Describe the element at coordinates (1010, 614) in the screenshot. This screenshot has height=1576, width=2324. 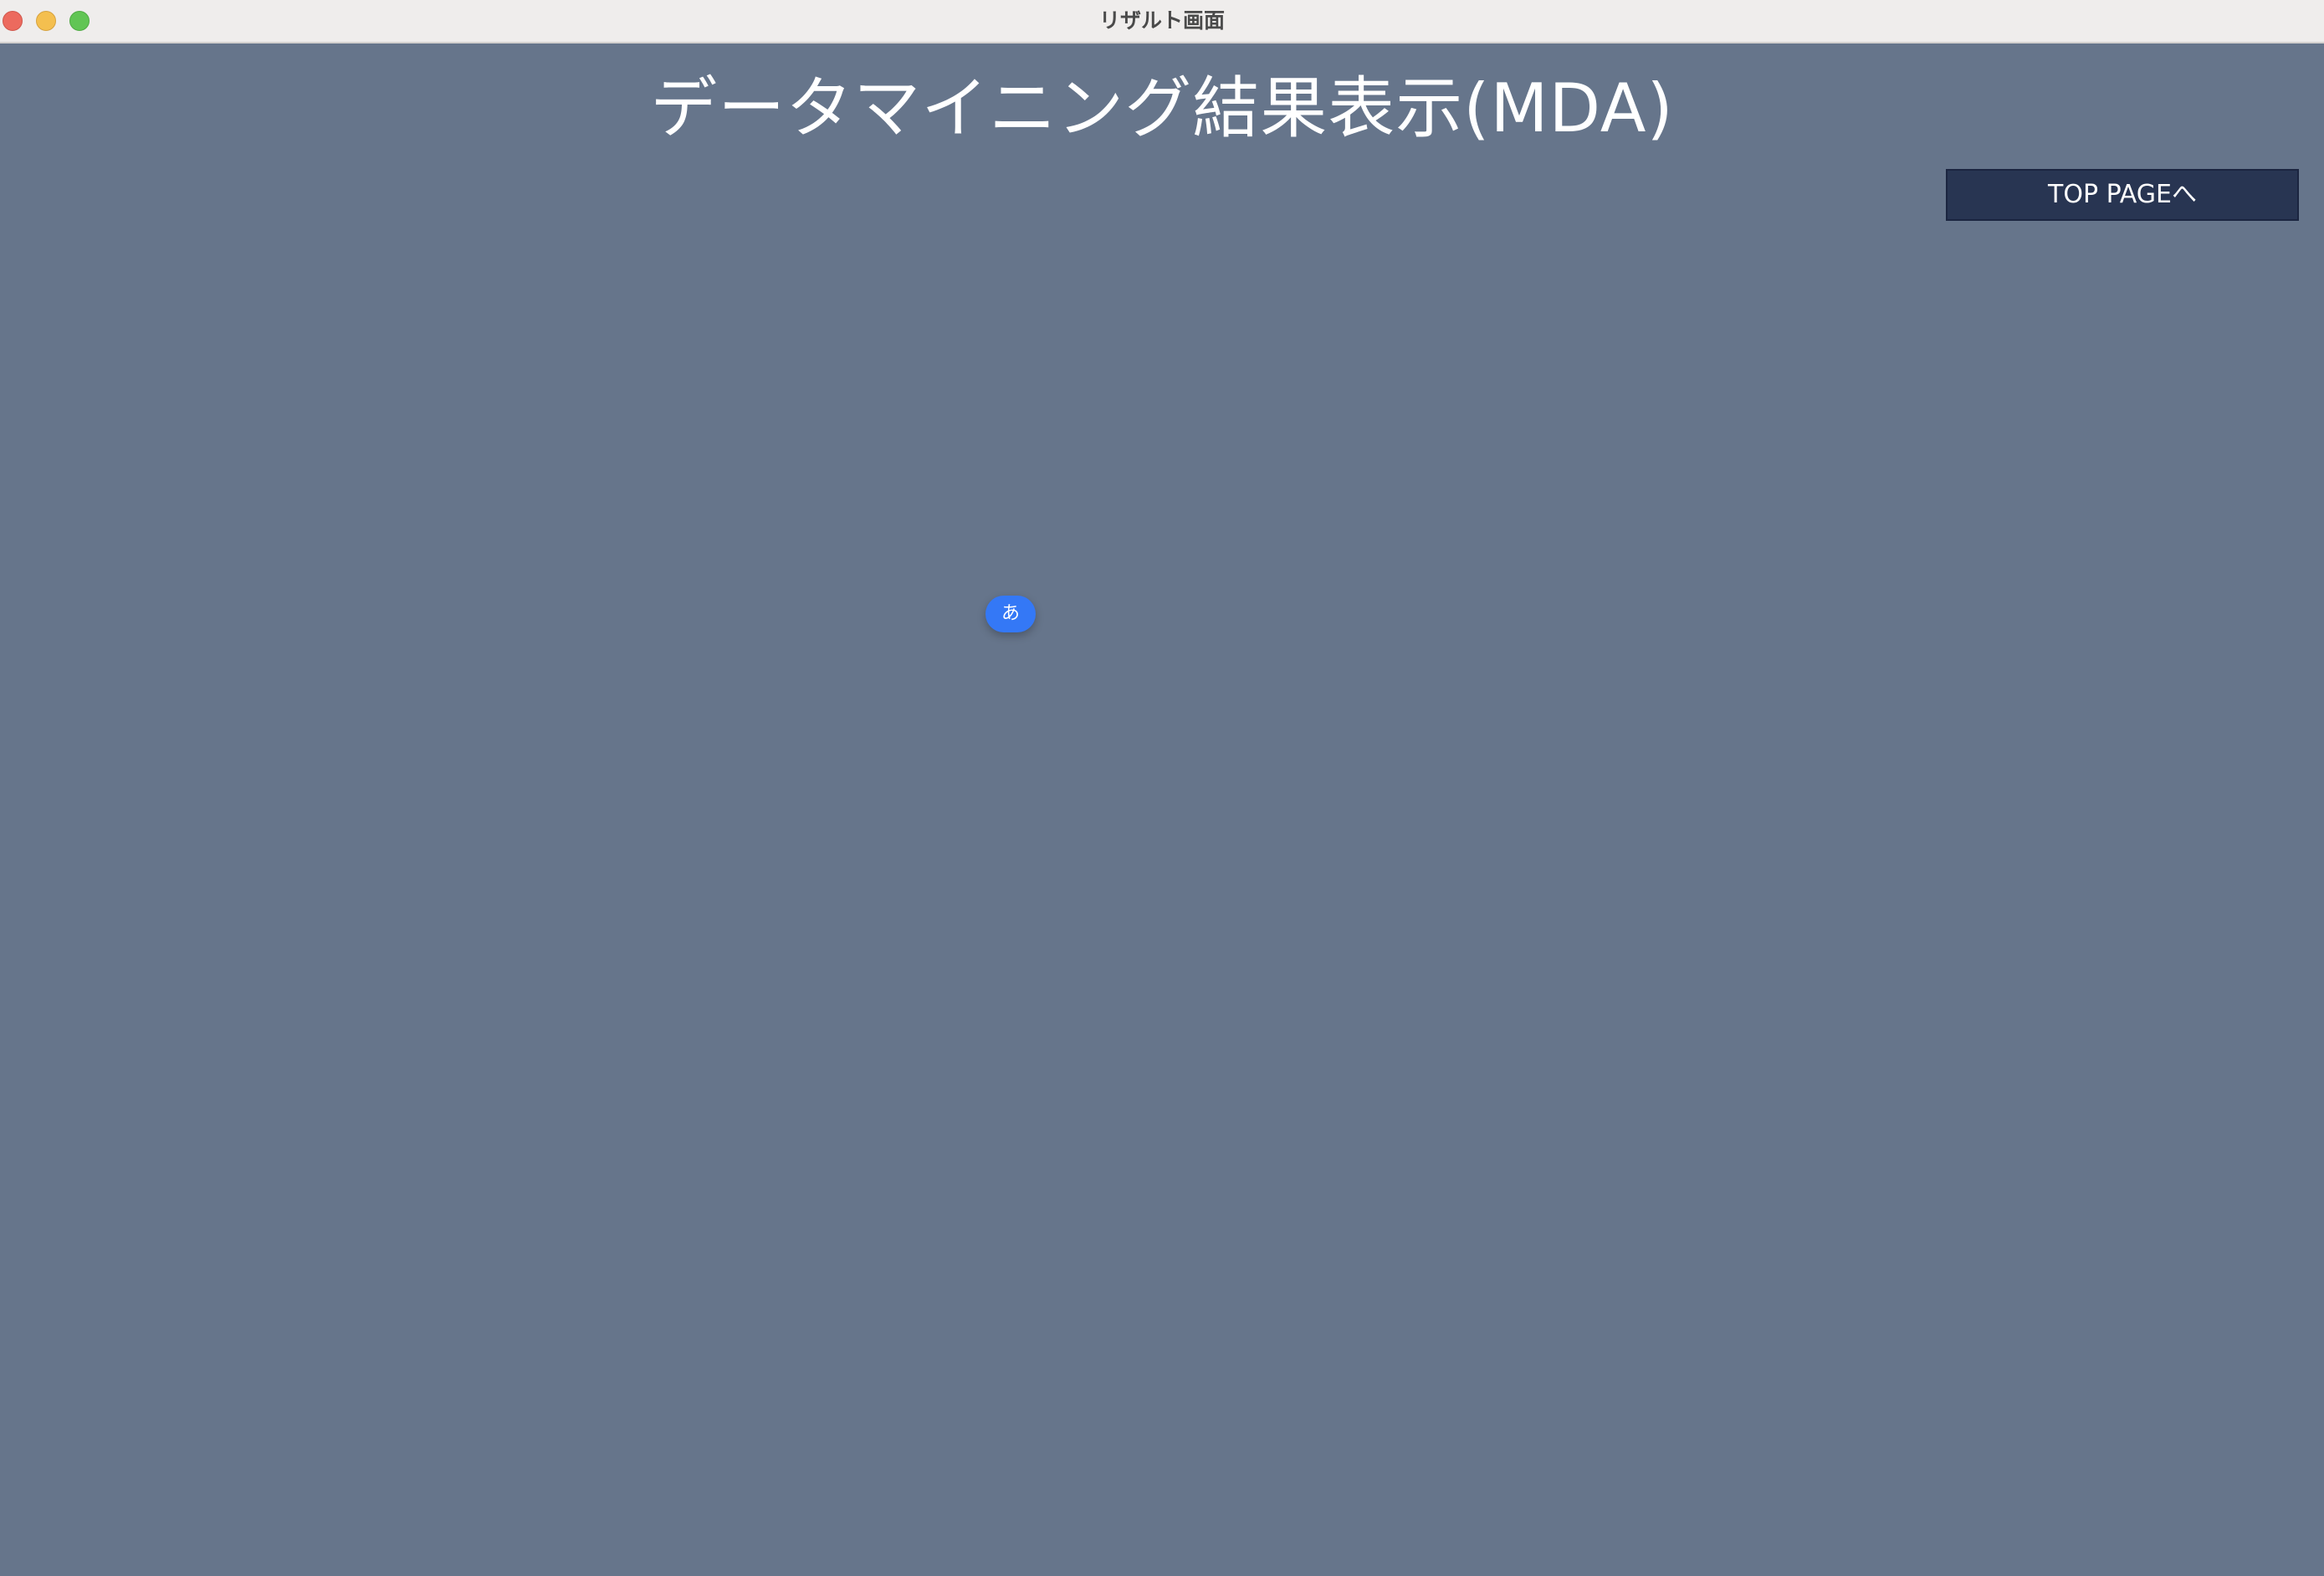
I see `ime-input-mode-indicator: あ` at that location.